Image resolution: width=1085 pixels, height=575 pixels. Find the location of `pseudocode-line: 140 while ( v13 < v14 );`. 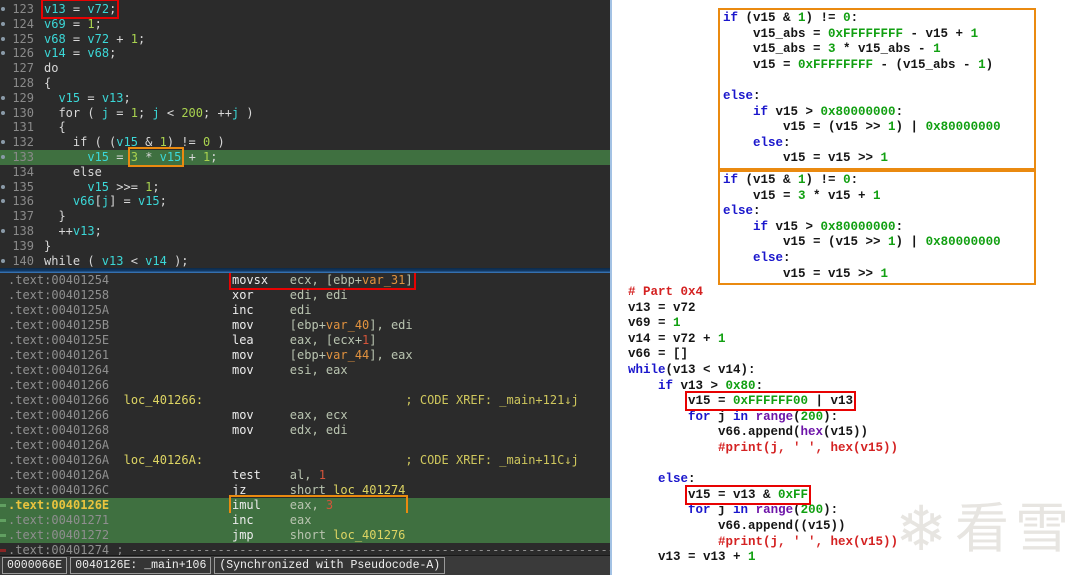

pseudocode-line: 140 while ( v13 < v14 ); is located at coordinates (305, 261).